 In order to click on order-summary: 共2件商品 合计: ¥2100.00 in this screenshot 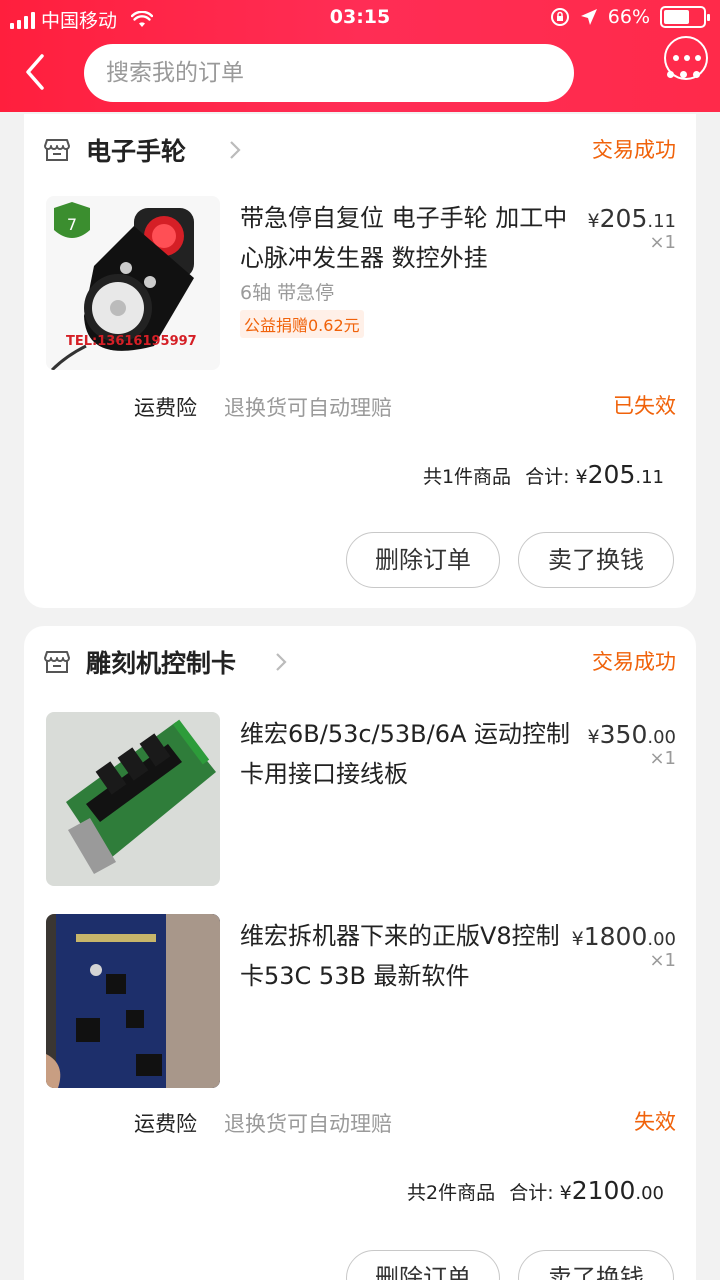, I will do `click(535, 1196)`.